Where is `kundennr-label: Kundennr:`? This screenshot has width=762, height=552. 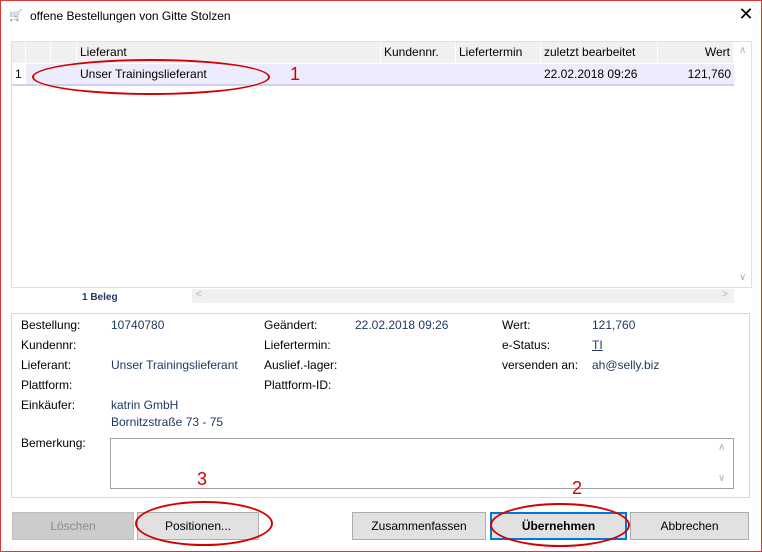
kundennr-label: Kundennr: is located at coordinates (49, 345).